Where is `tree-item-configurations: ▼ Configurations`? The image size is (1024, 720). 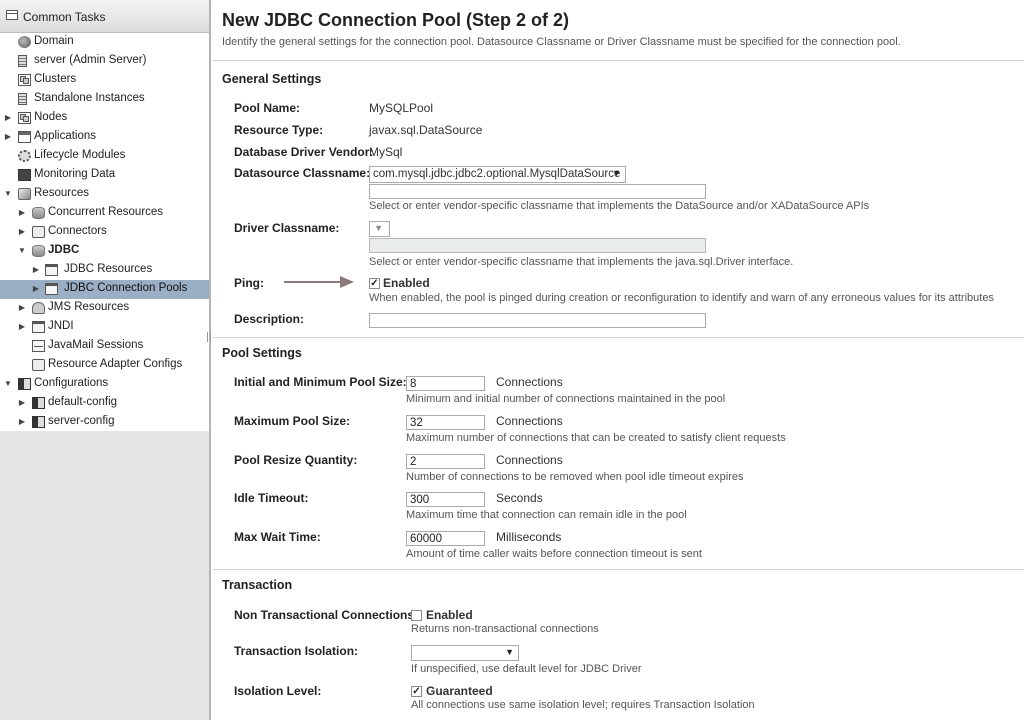
tree-item-configurations: ▼ Configurations is located at coordinates (104, 384).